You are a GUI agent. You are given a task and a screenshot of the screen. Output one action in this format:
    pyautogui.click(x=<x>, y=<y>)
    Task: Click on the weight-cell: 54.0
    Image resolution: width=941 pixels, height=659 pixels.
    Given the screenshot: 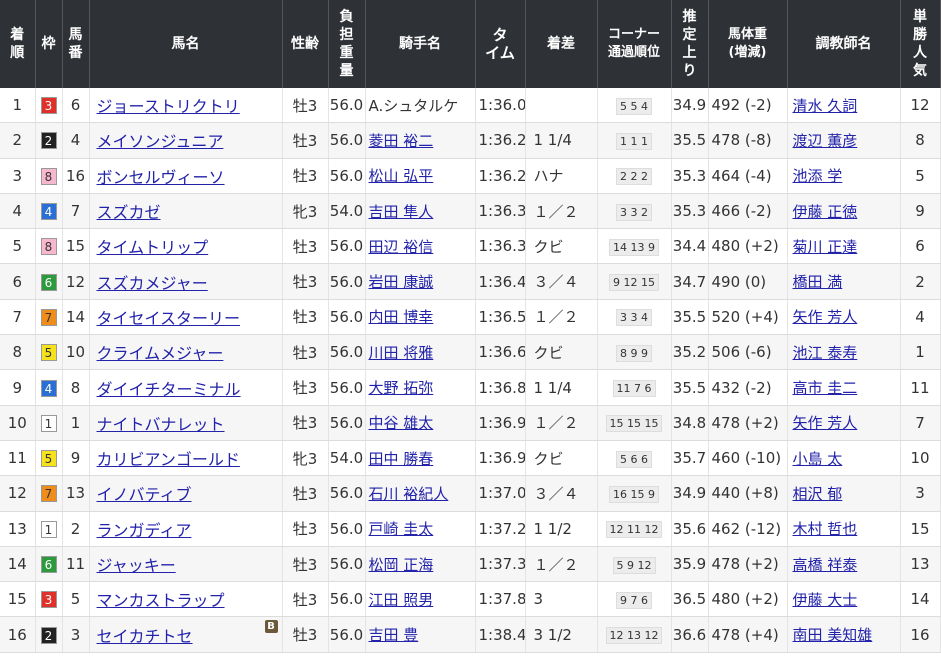 What is the action you would take?
    pyautogui.click(x=347, y=211)
    